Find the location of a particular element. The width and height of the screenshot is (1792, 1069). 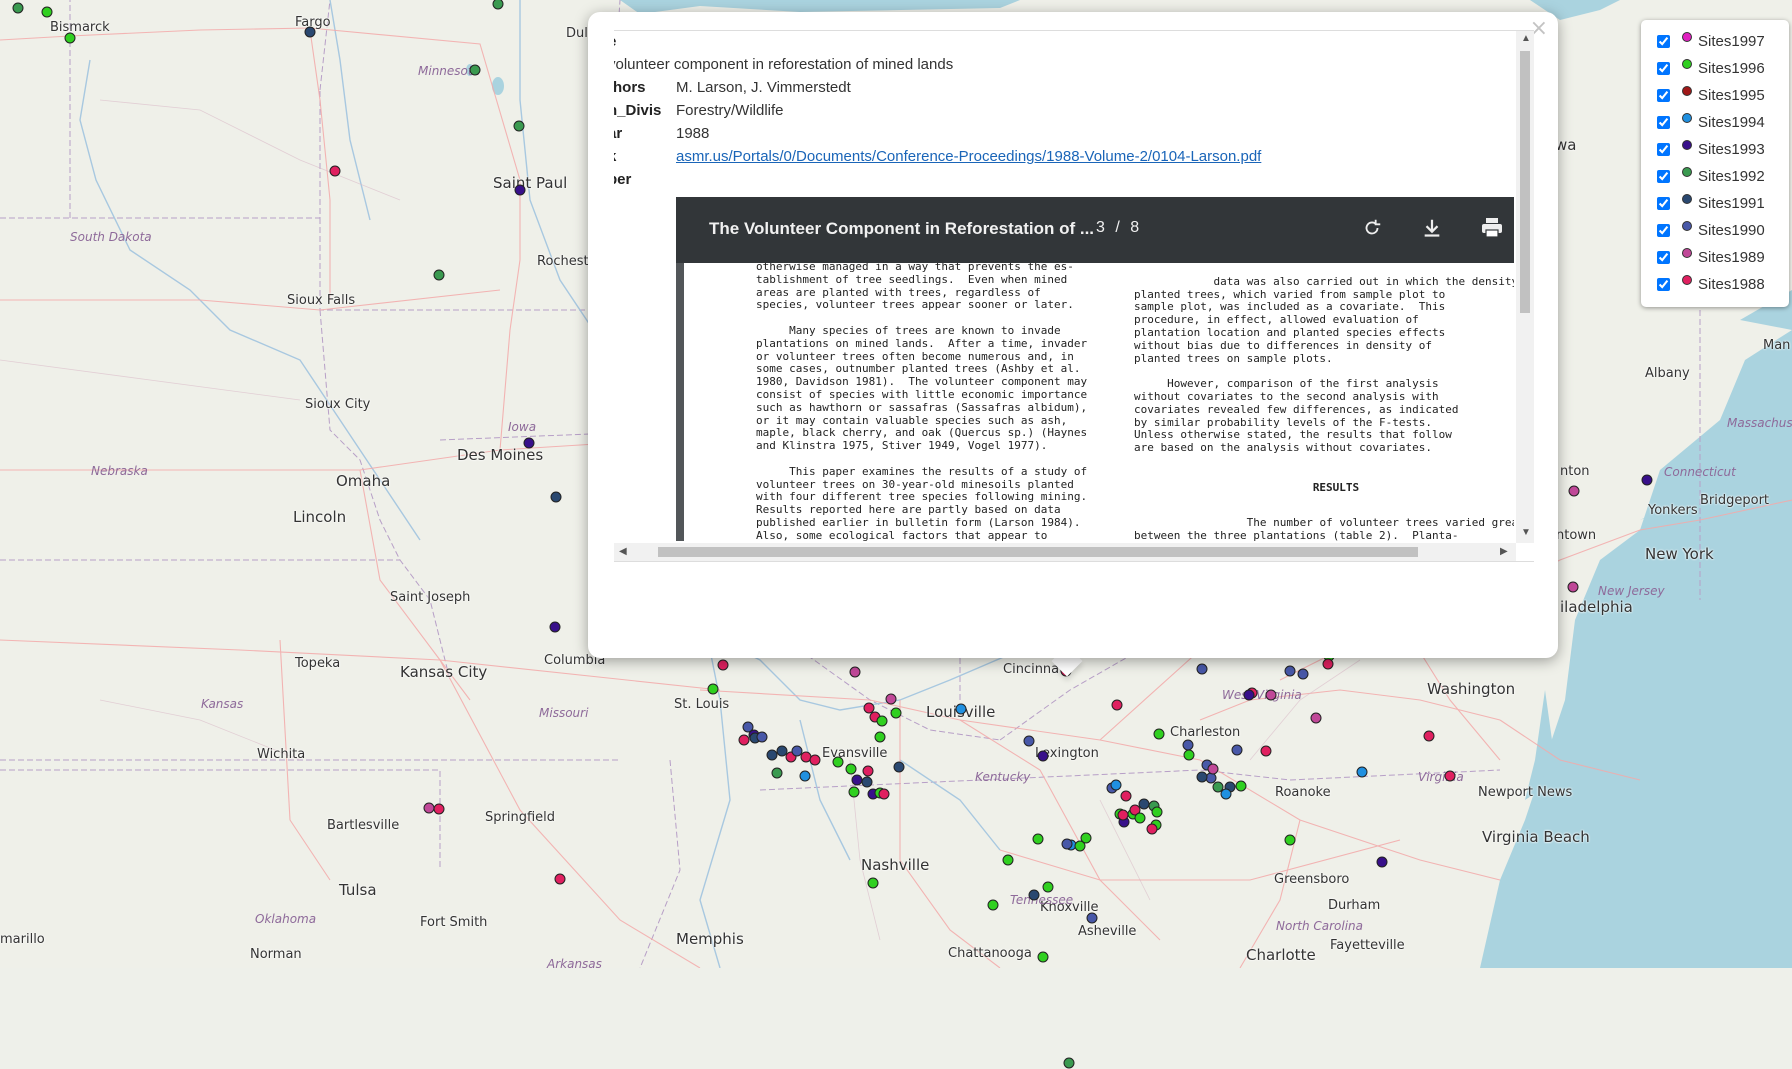

layer-toggle-sites1988: Sites1988 is located at coordinates (1720, 284).